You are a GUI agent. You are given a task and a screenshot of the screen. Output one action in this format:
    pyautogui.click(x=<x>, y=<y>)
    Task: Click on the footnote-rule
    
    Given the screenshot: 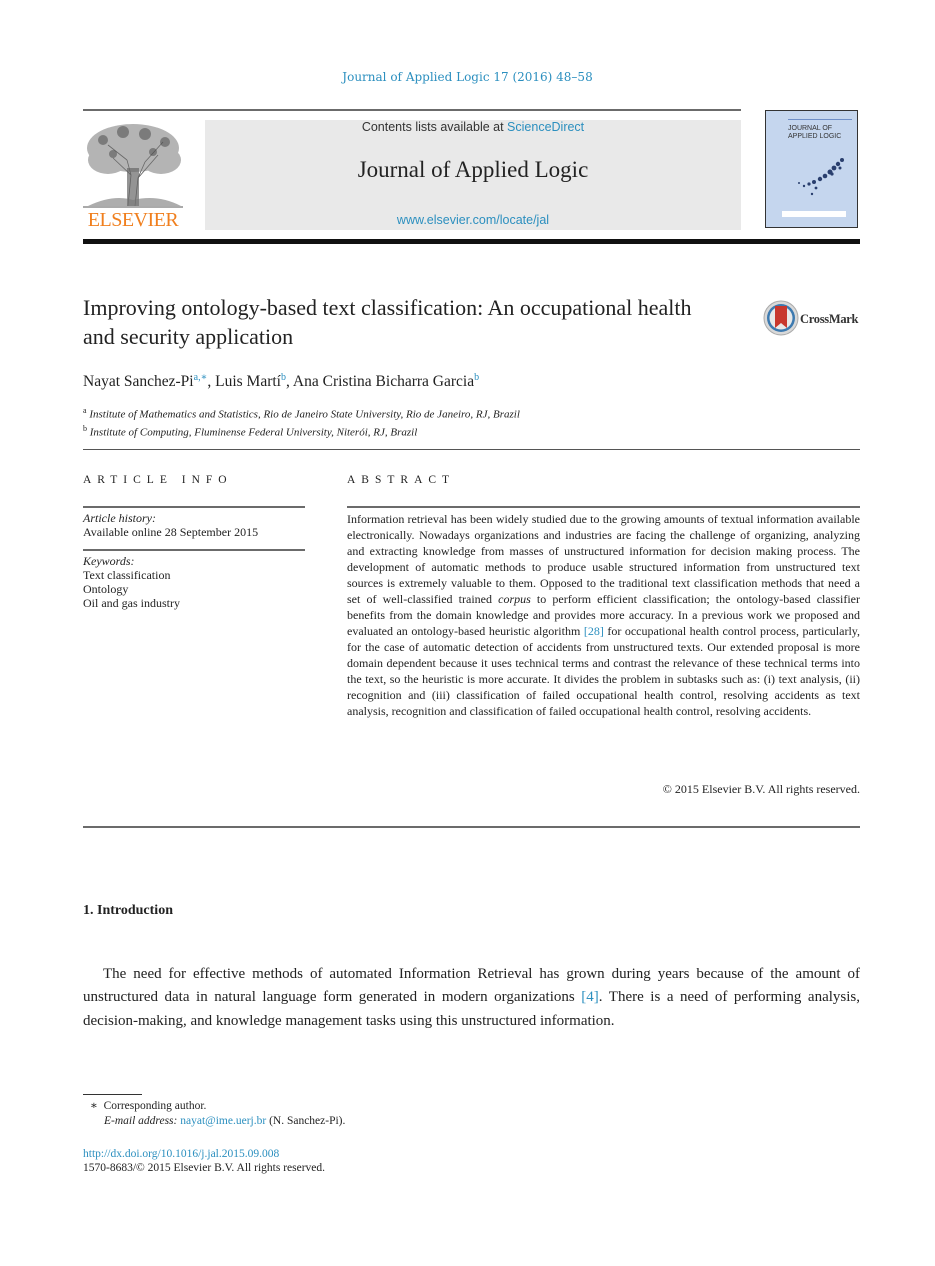 What is the action you would take?
    pyautogui.click(x=112, y=1094)
    